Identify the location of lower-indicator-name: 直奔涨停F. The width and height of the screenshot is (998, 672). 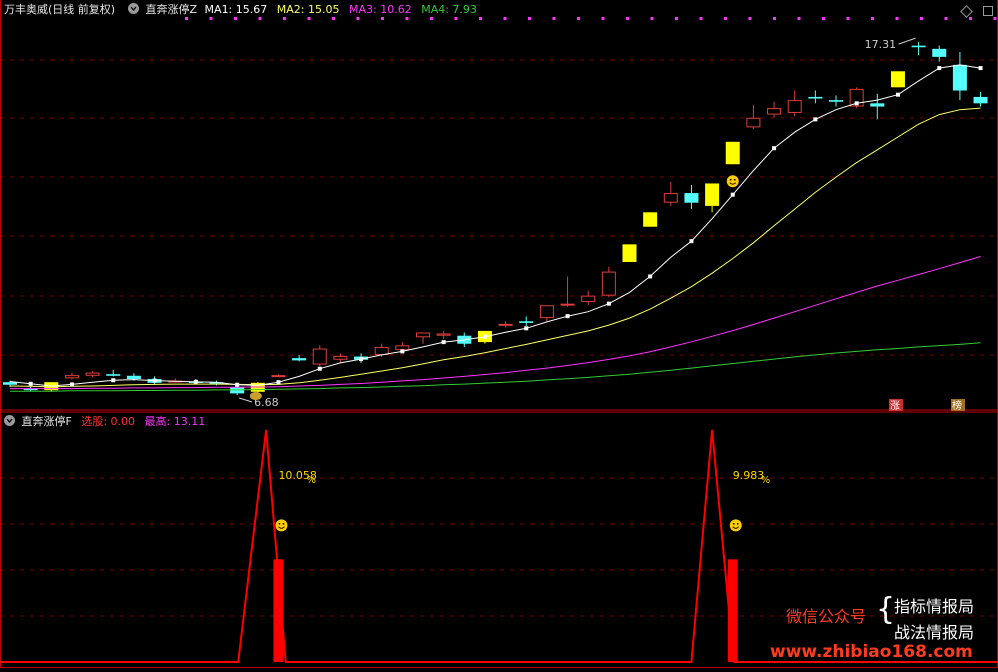
(46, 421).